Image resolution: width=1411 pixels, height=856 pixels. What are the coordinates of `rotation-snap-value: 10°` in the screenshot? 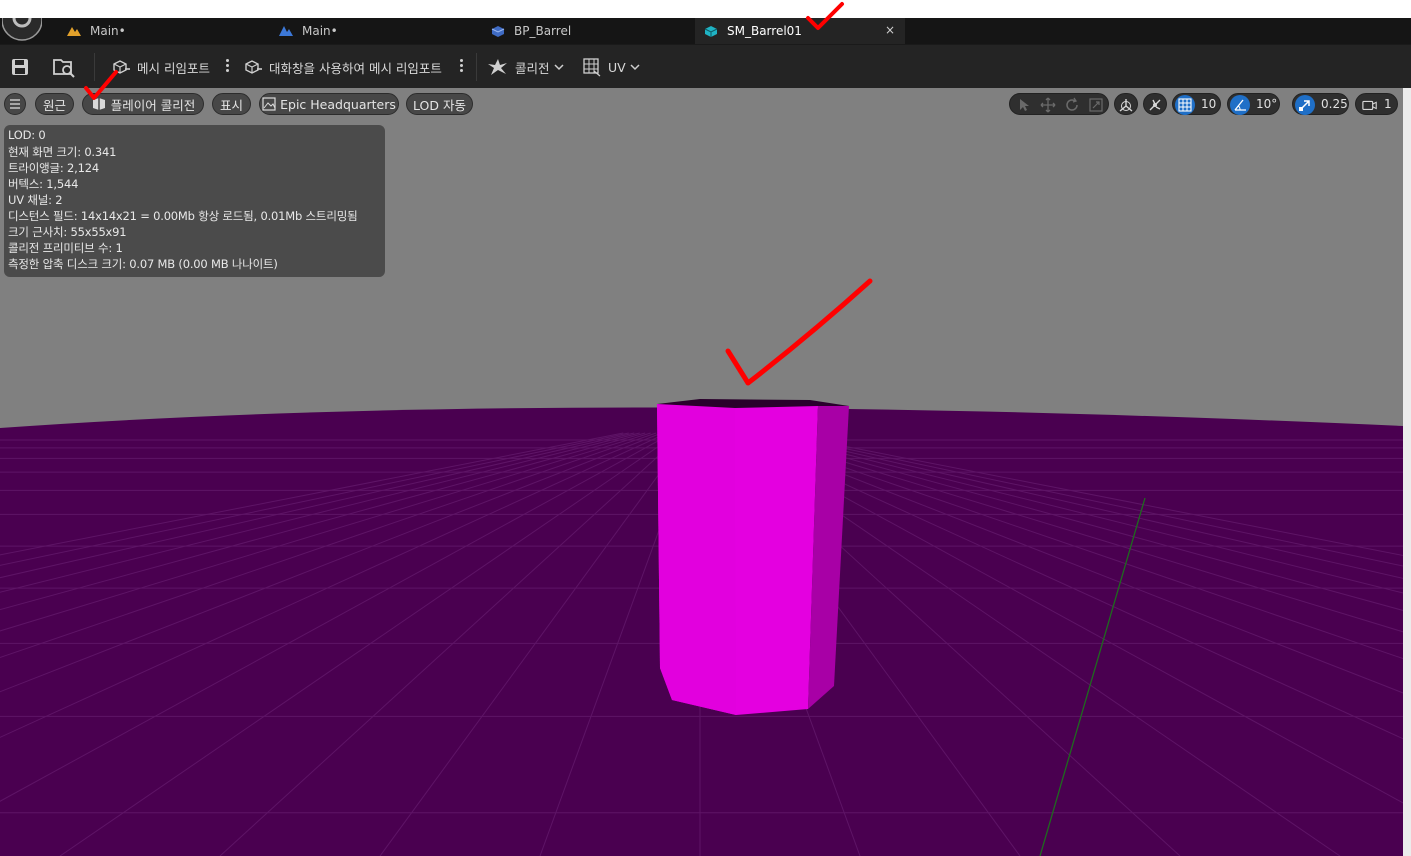 It's located at (1267, 104).